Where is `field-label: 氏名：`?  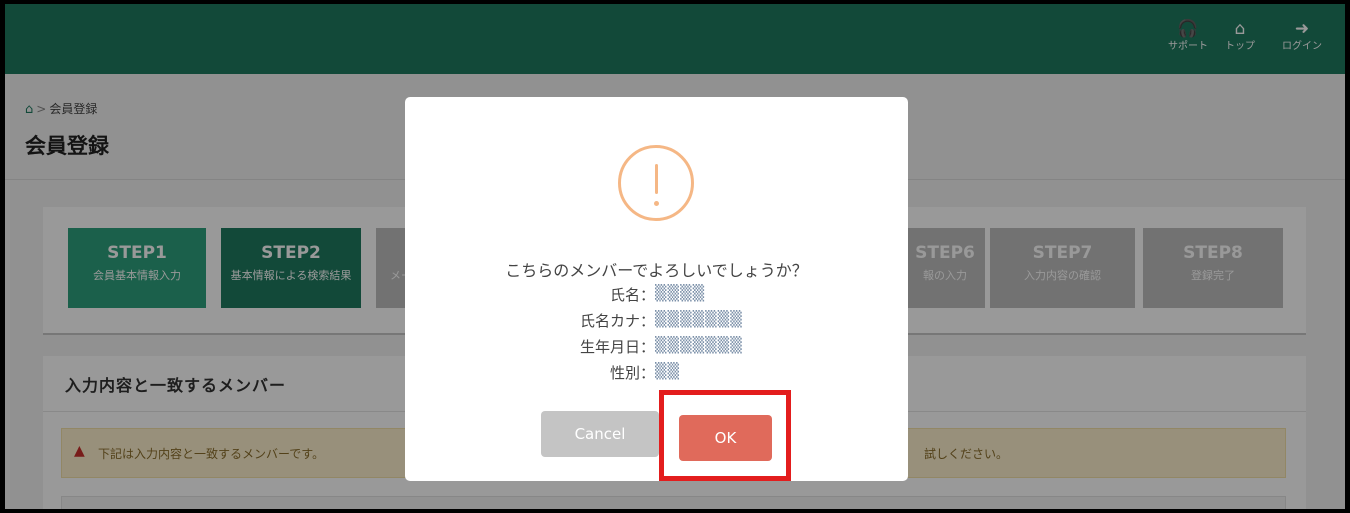 field-label: 氏名： is located at coordinates (632, 295).